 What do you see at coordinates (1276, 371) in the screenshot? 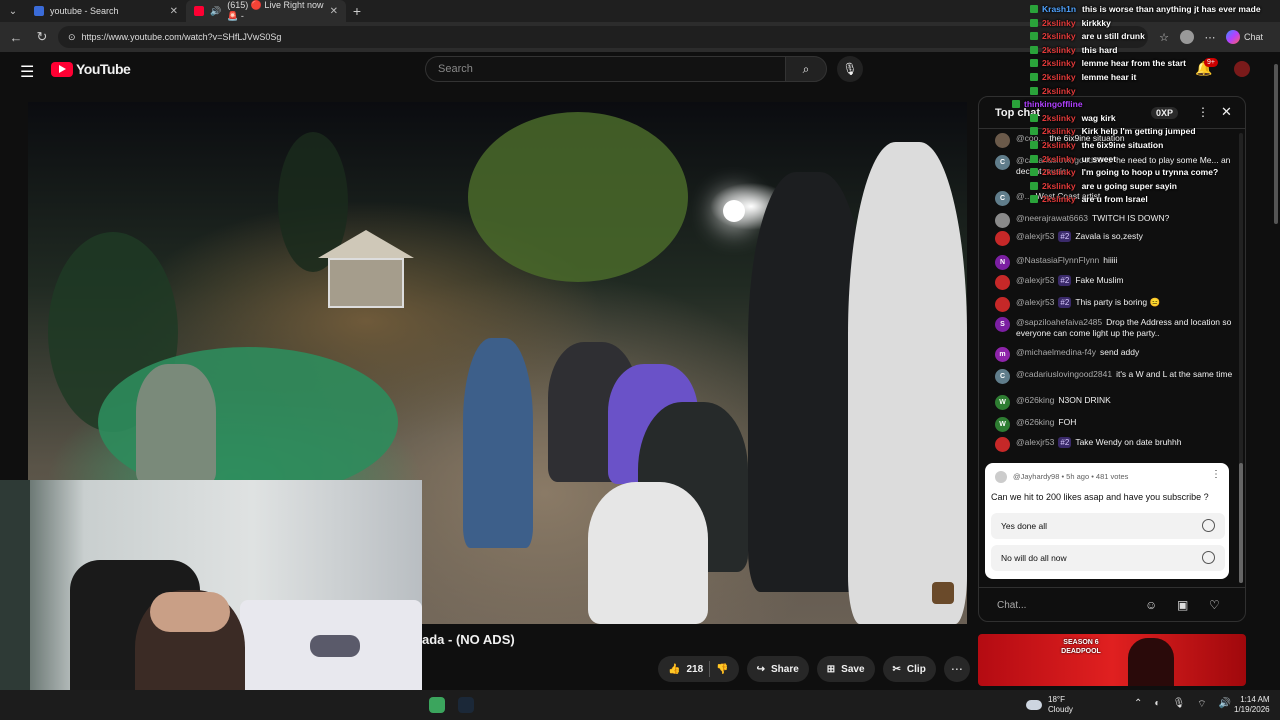
I see `page-scrollbar` at bounding box center [1276, 371].